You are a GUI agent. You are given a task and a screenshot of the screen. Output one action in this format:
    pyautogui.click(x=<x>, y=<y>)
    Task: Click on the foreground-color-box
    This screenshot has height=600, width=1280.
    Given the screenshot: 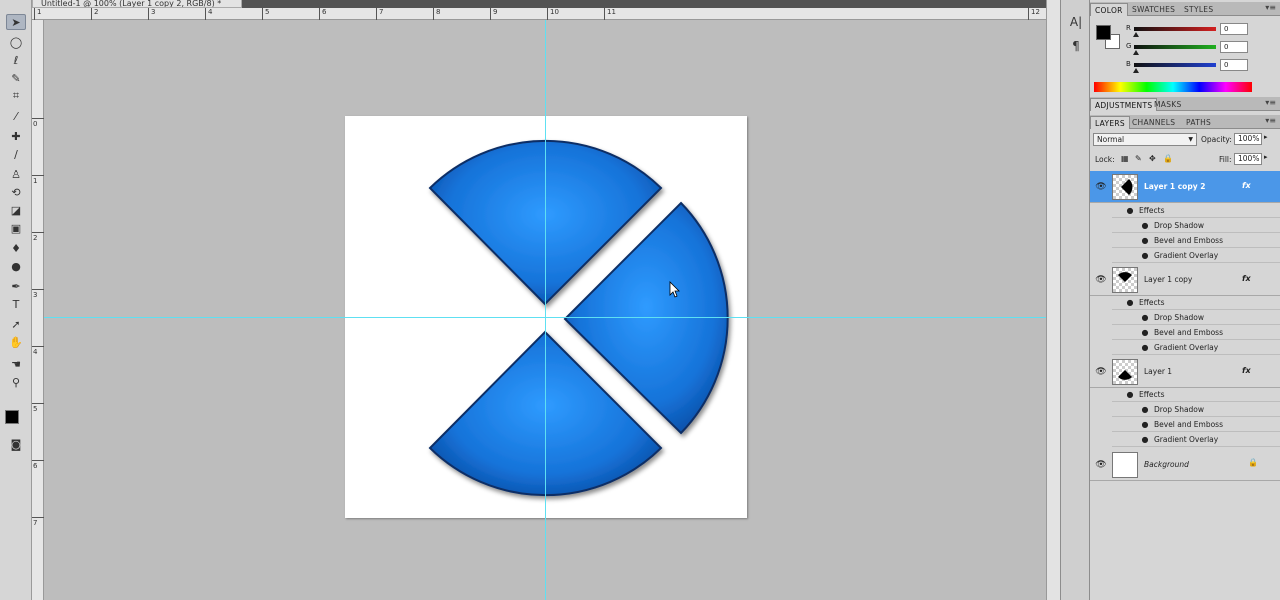 What is the action you would take?
    pyautogui.click(x=1103, y=32)
    